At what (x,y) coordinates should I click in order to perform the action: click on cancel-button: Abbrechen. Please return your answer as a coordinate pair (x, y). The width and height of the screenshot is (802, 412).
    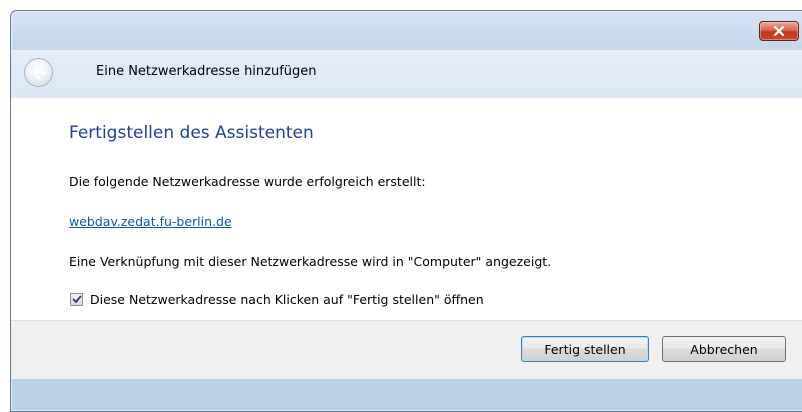
    Looking at the image, I should click on (724, 349).